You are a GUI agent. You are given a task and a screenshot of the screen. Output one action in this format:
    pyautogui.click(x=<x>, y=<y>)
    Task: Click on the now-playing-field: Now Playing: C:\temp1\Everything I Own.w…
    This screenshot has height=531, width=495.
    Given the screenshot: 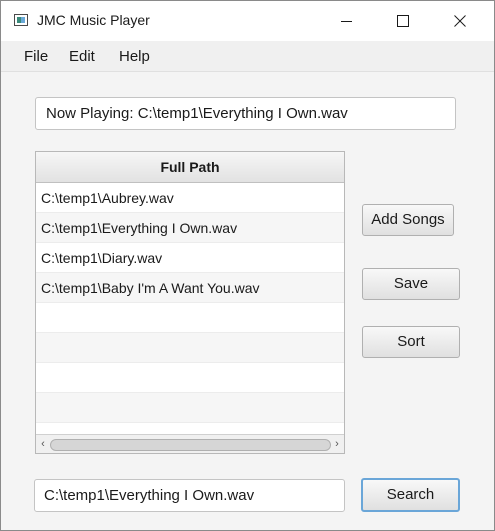 What is the action you would take?
    pyautogui.click(x=245, y=113)
    